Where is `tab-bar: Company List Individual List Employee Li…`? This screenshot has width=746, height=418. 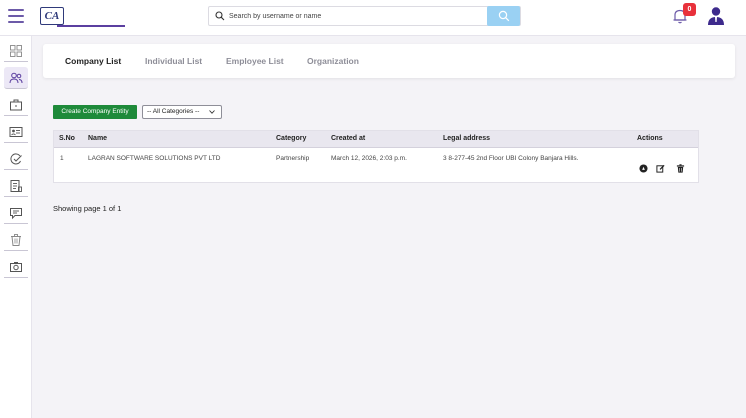 tab-bar: Company List Individual List Employee Li… is located at coordinates (389, 61).